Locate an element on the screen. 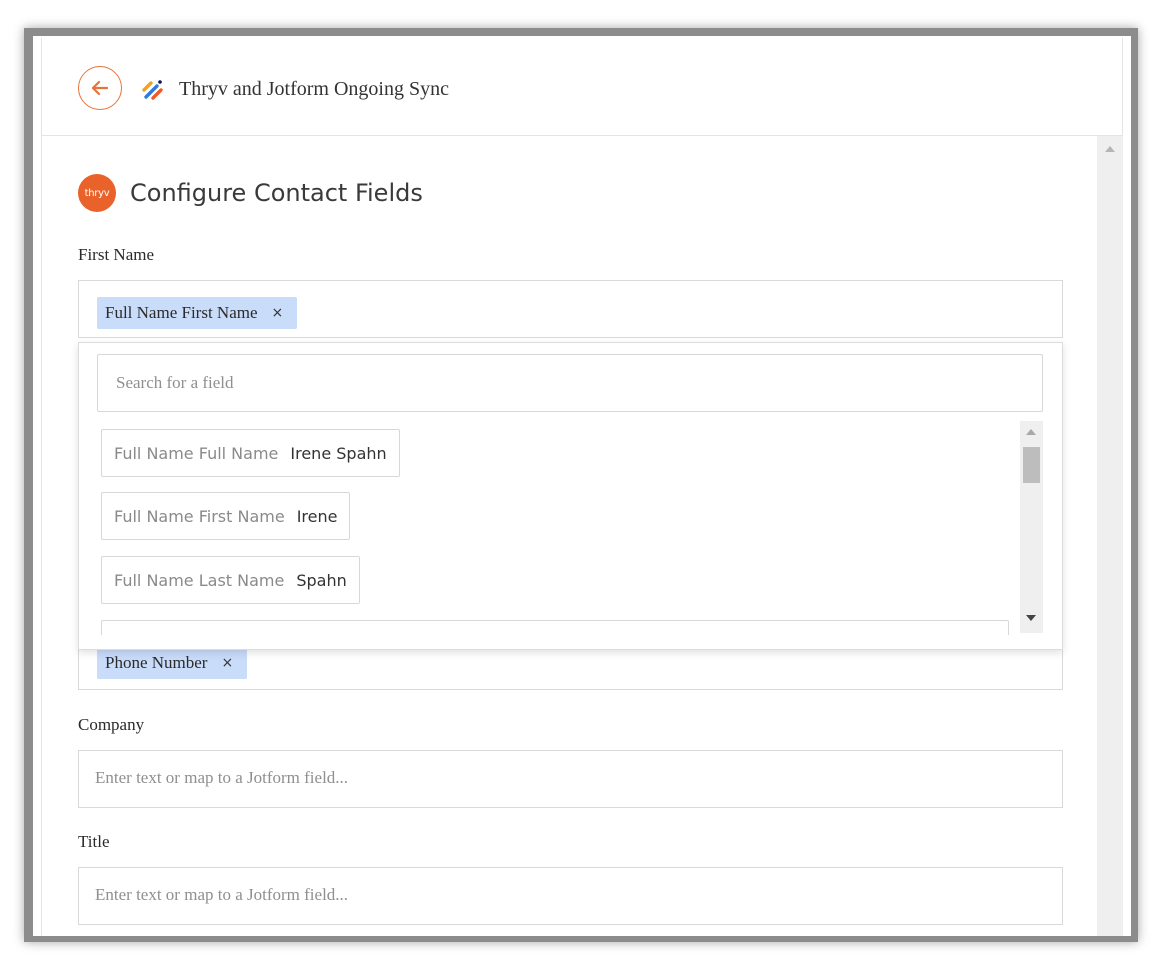  company-label: Company is located at coordinates (111, 724).